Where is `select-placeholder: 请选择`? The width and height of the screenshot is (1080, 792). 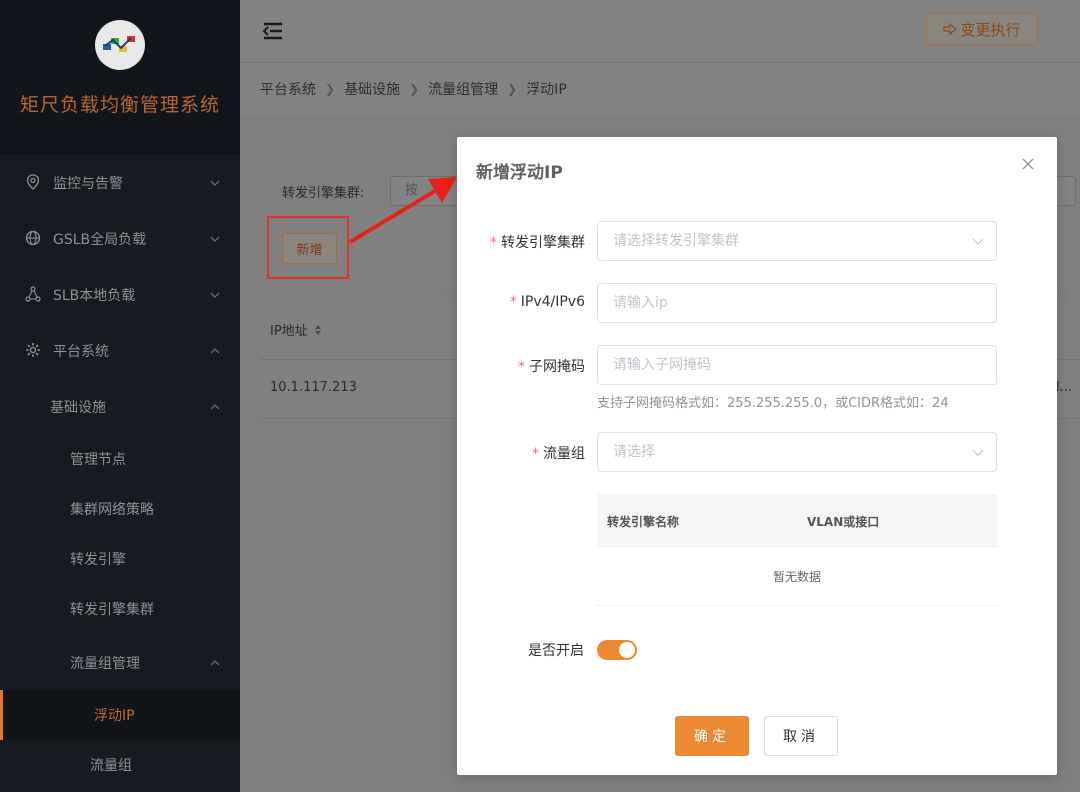 select-placeholder: 请选择 is located at coordinates (634, 452).